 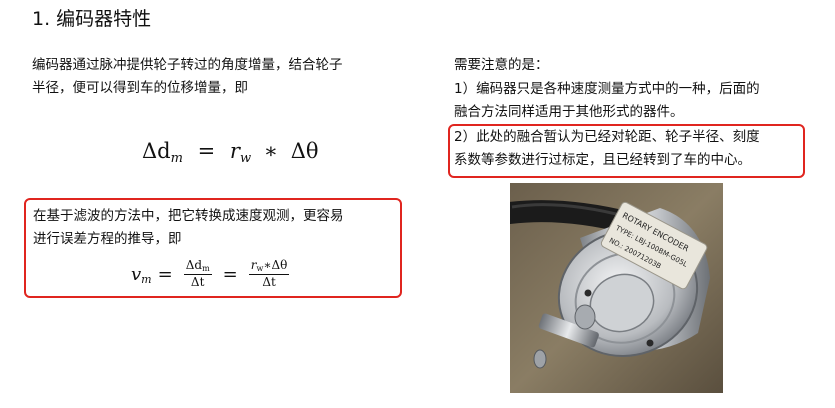 I want to click on encoder-description: 编码器通过脉冲提供轮子转过的角度增量，结合轮子 半径，便可以得到车的位移增量，即, so click(x=219, y=77).